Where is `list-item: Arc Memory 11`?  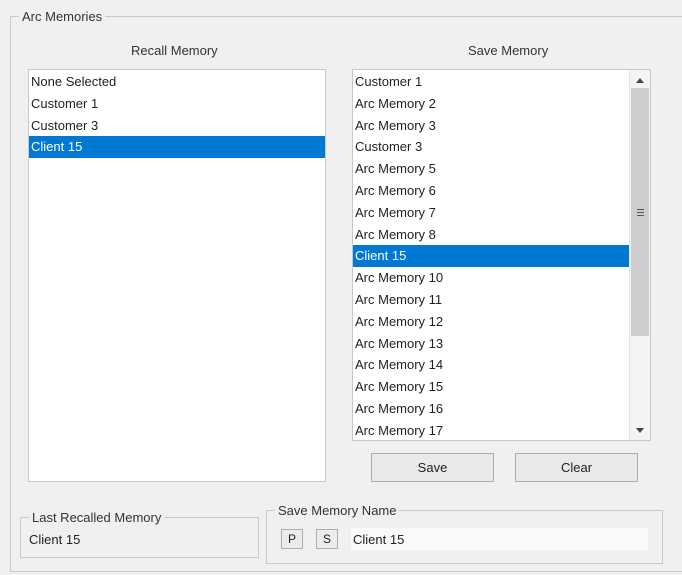
list-item: Arc Memory 11 is located at coordinates (491, 300).